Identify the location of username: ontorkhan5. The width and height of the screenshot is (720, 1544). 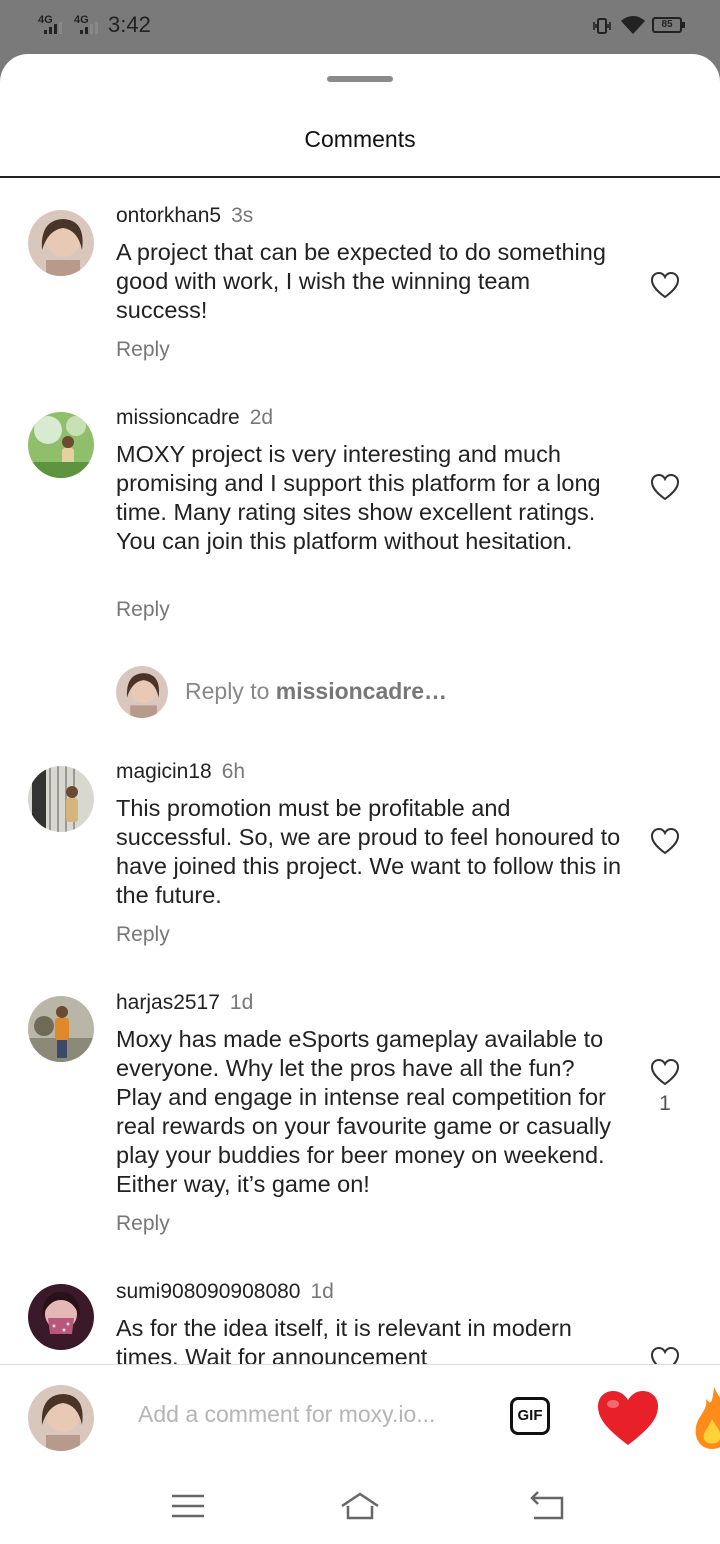
(168, 215).